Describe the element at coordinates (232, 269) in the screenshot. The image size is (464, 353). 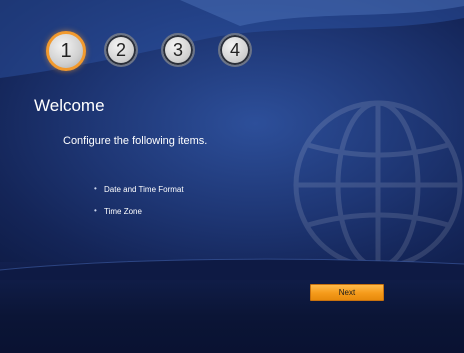
I see `horizon-curve` at that location.